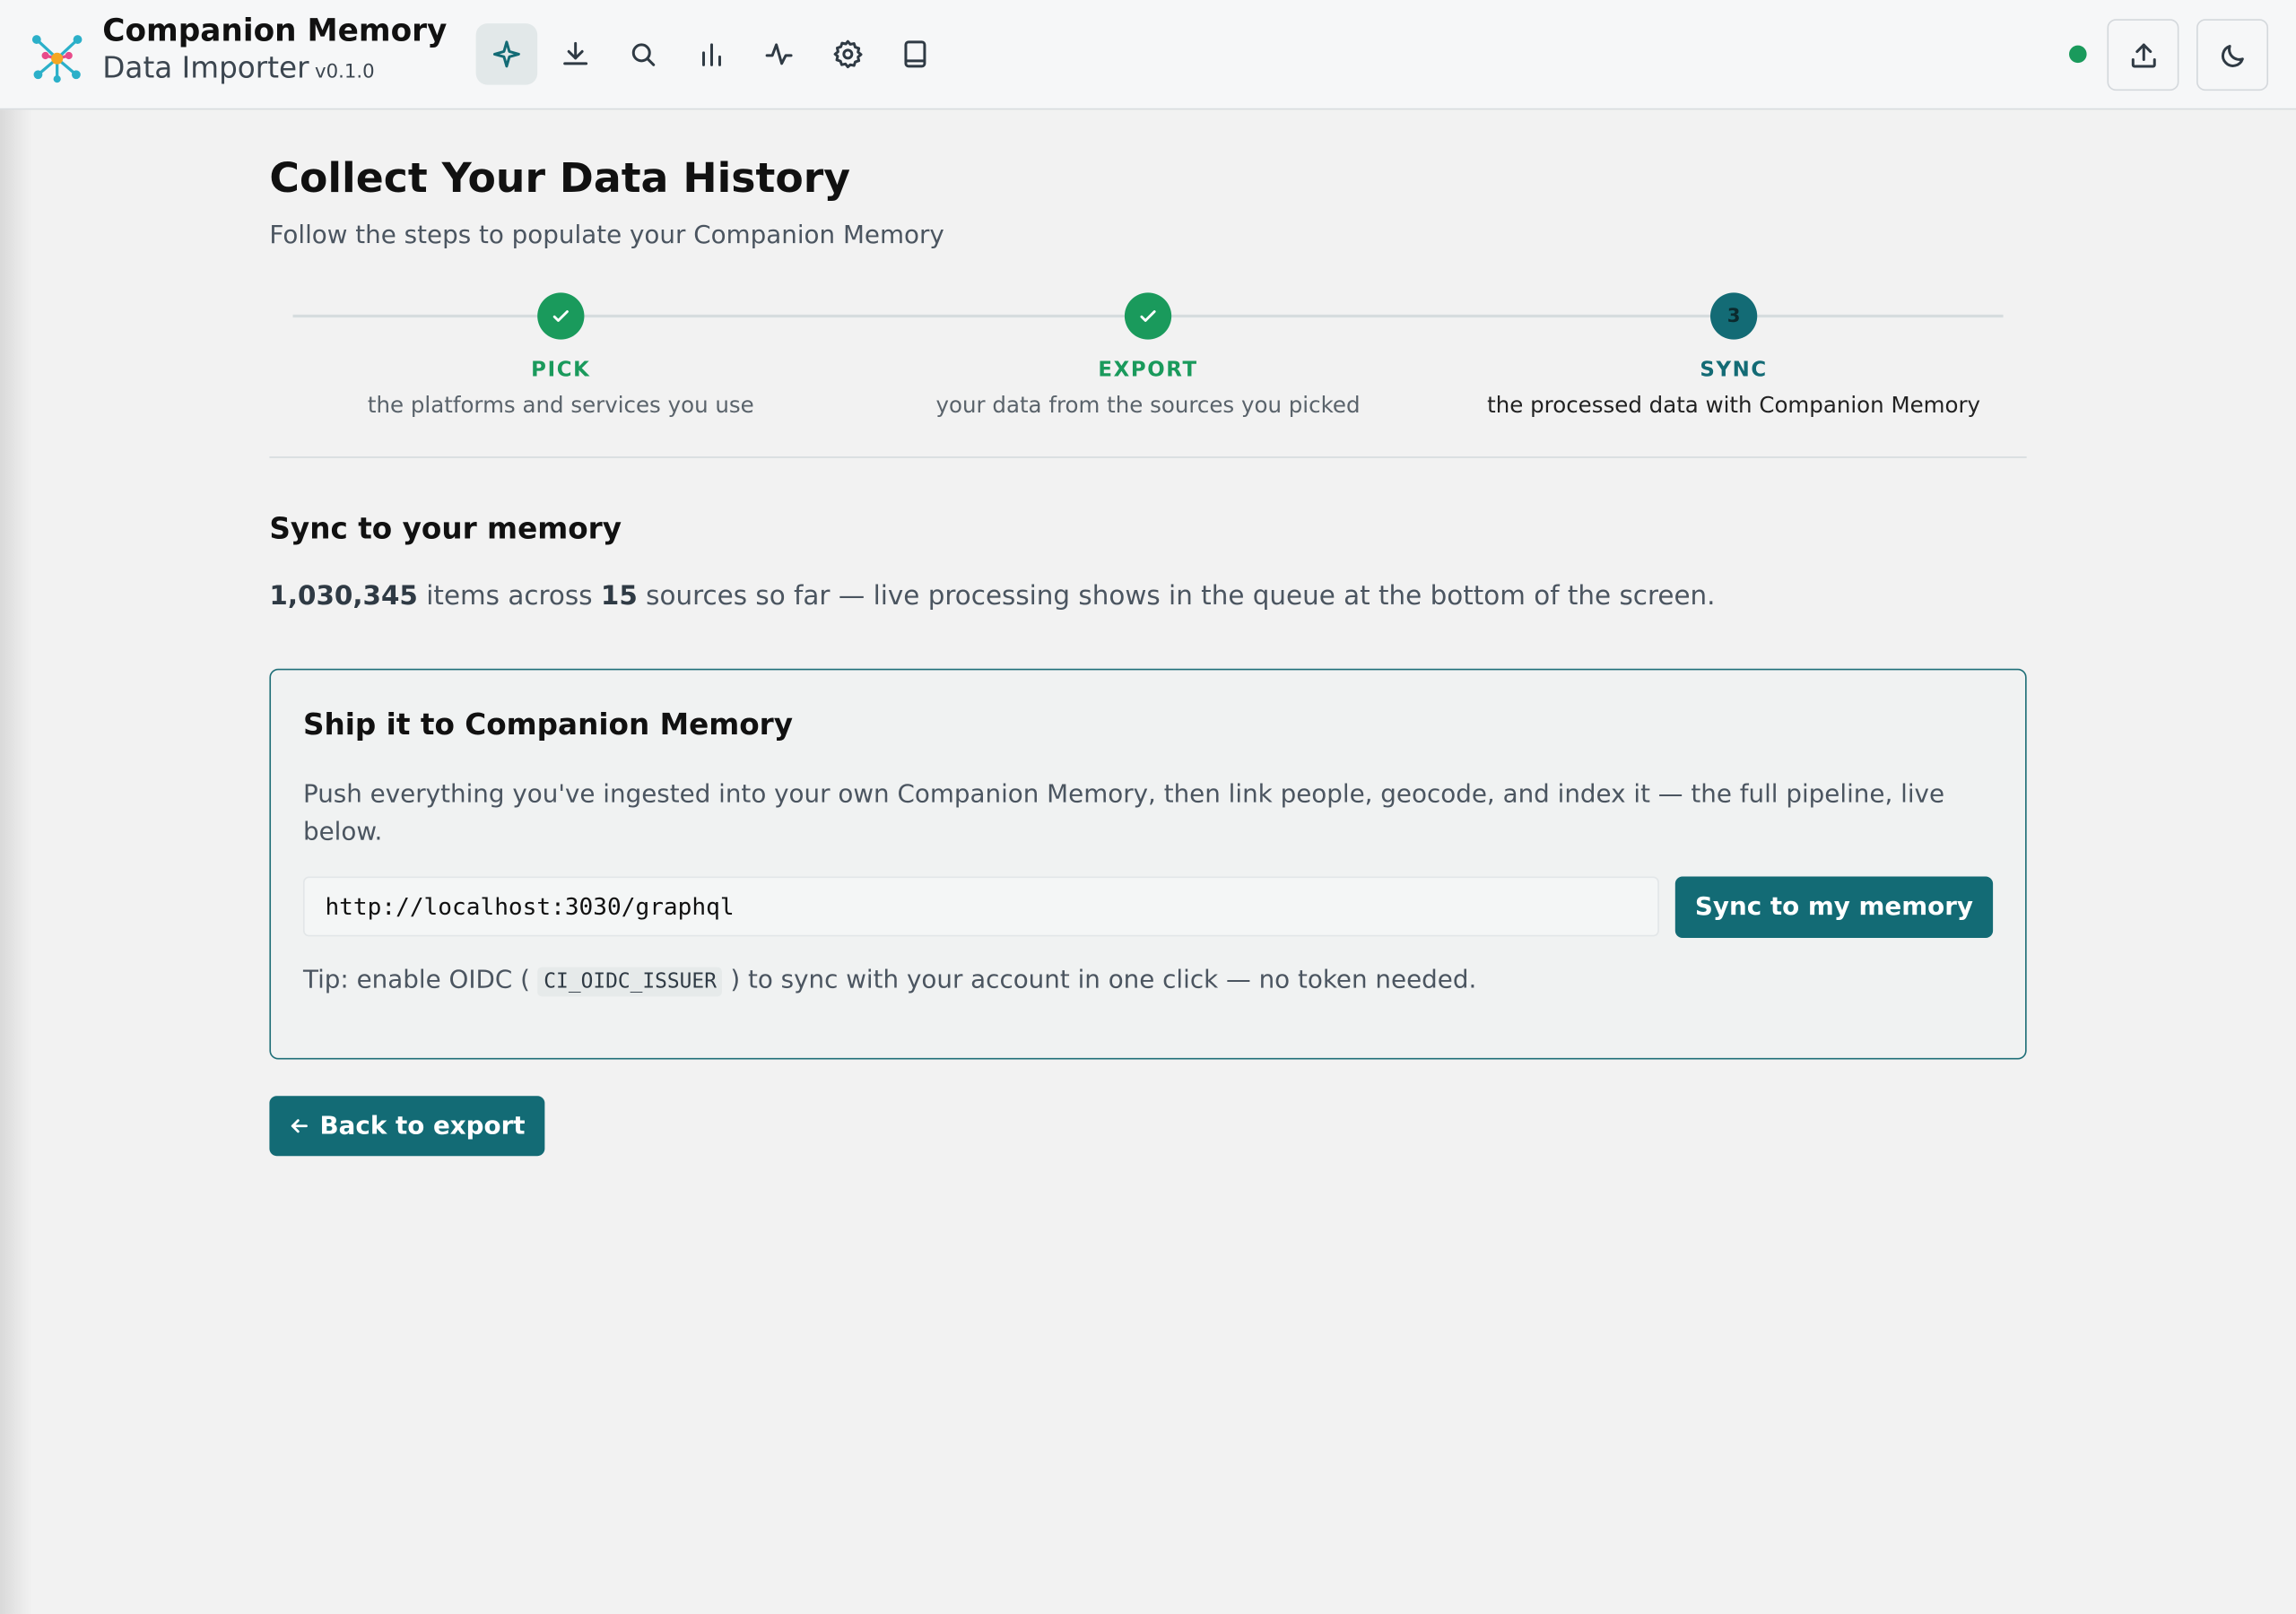 This screenshot has width=2296, height=1614. What do you see at coordinates (1148, 316) in the screenshot?
I see `step-export-check-icon` at bounding box center [1148, 316].